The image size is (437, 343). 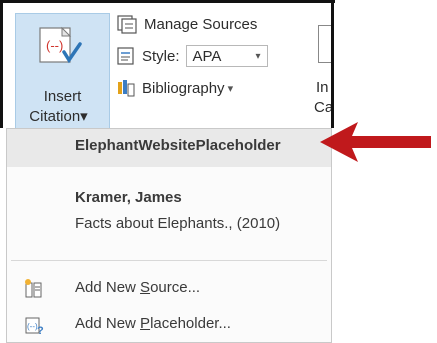 I want to click on bibliography-button: Bibliography ▾, so click(x=174, y=88).